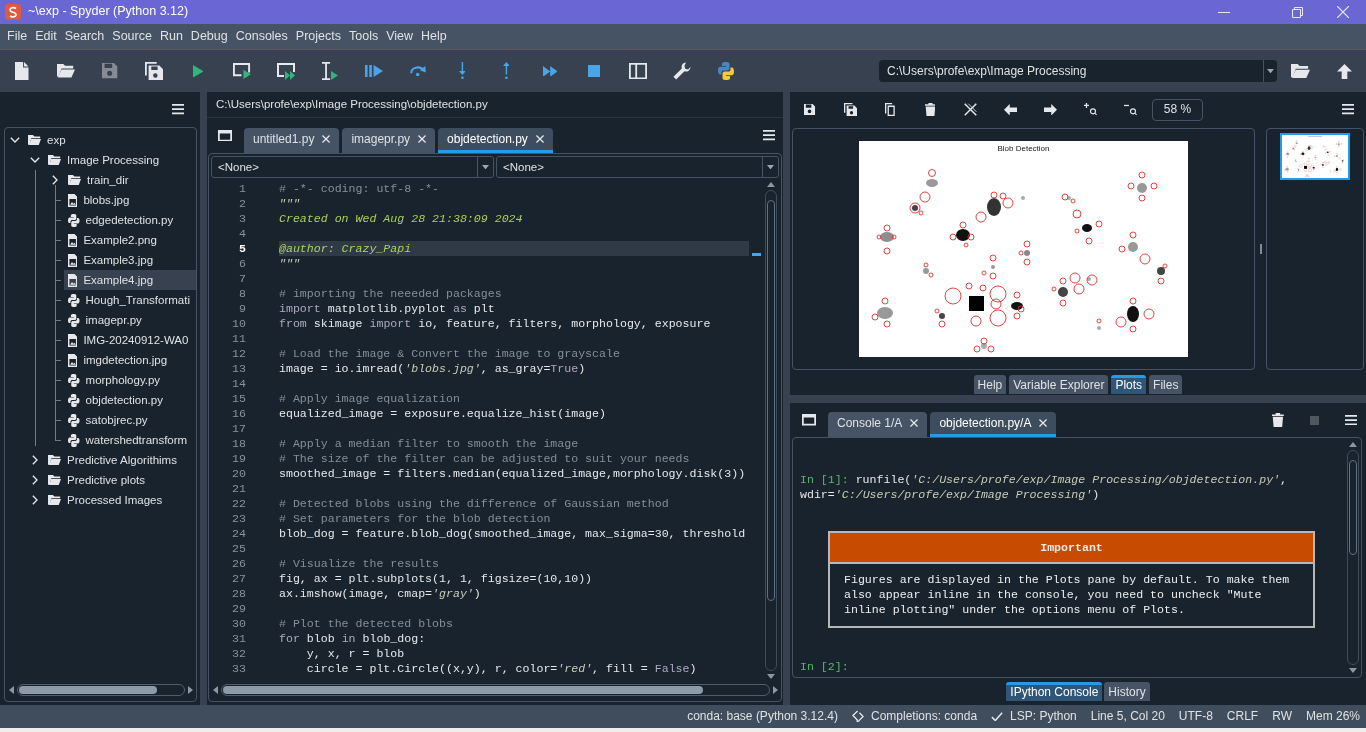 The height and width of the screenshot is (732, 1366). I want to click on tree-item: Processed Images, so click(120, 500).